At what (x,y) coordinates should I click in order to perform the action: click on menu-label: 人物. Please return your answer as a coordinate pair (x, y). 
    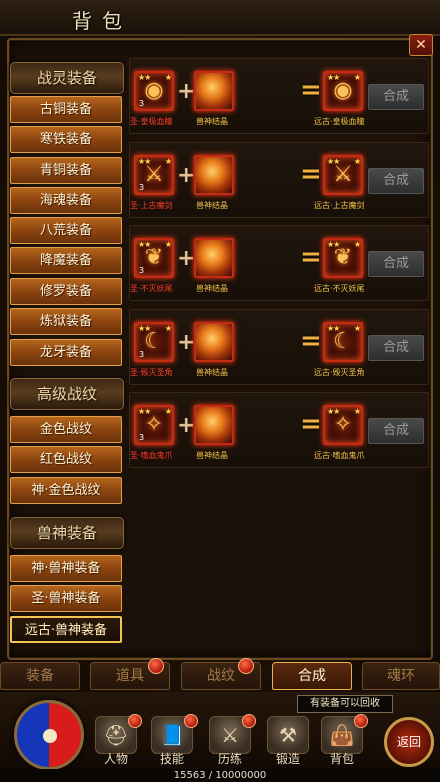
    Looking at the image, I should click on (115, 759).